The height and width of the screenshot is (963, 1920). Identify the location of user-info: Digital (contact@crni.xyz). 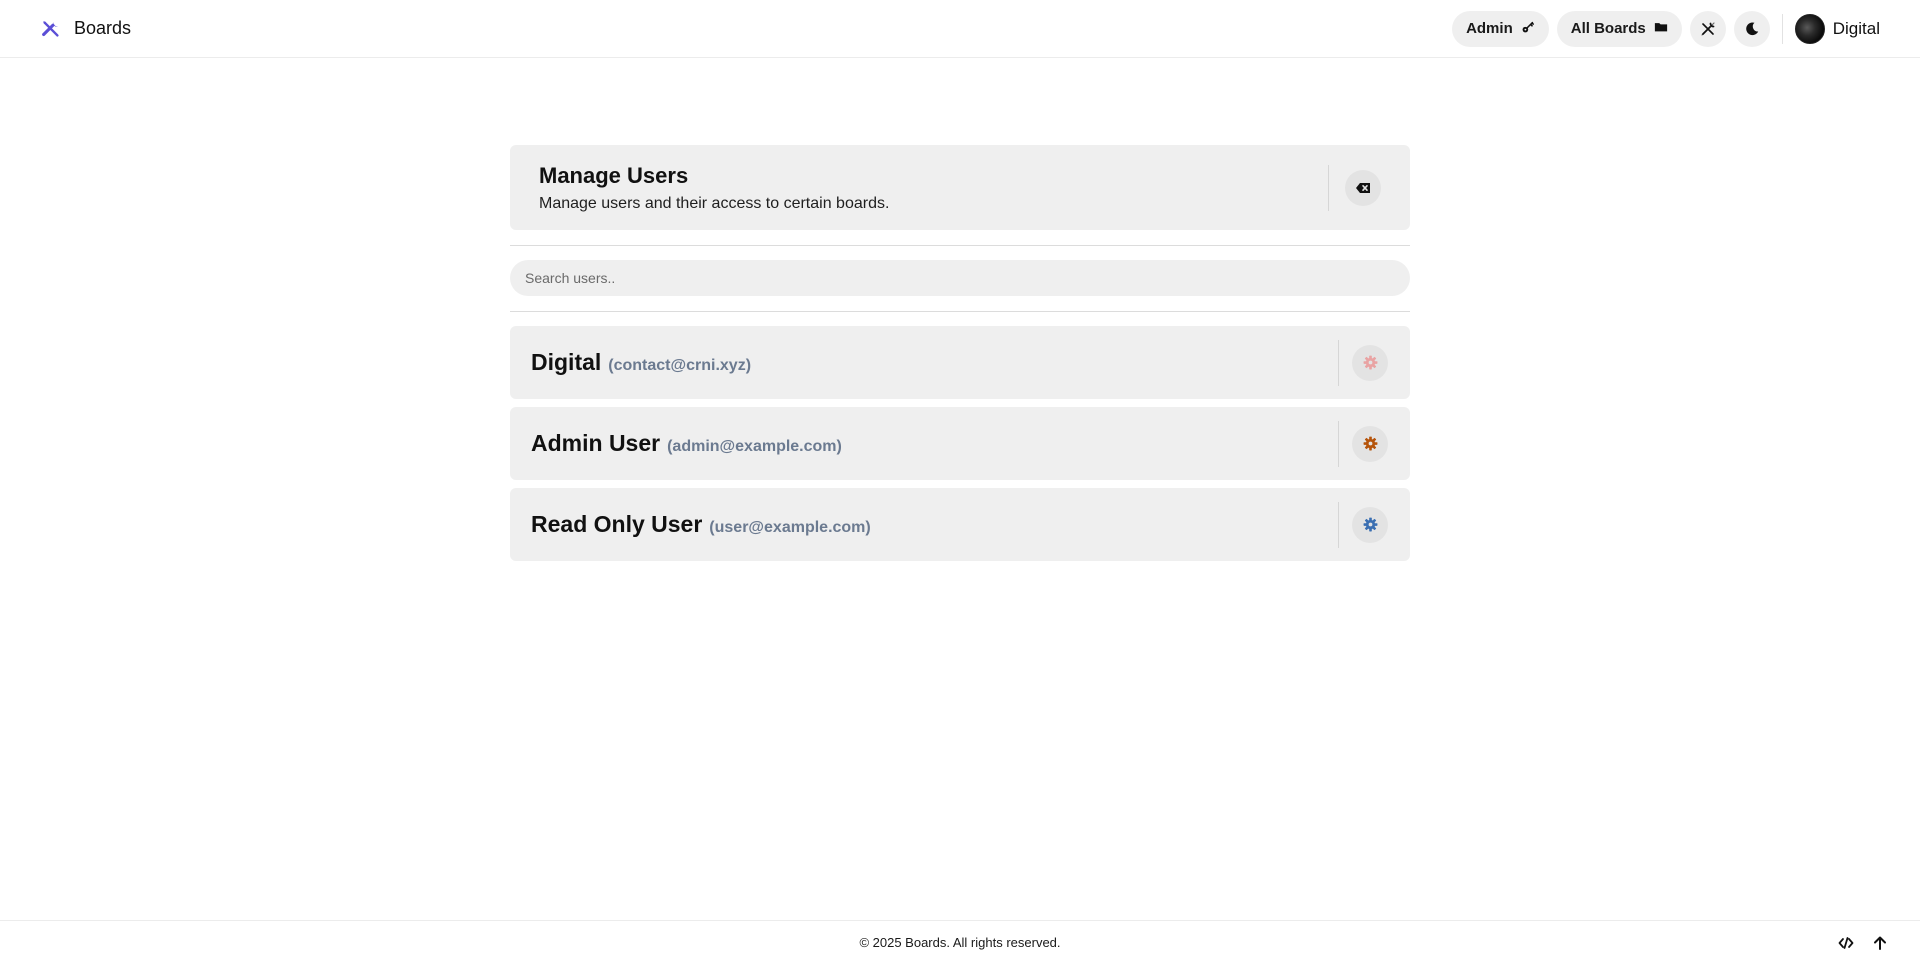
(641, 362).